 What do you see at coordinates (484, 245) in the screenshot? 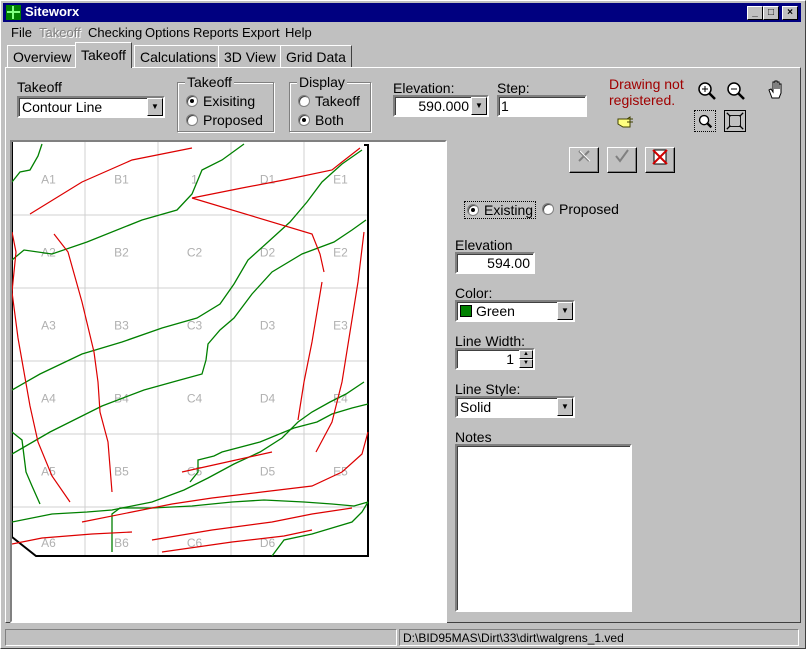
I see `line-elevation-label: Elevation` at bounding box center [484, 245].